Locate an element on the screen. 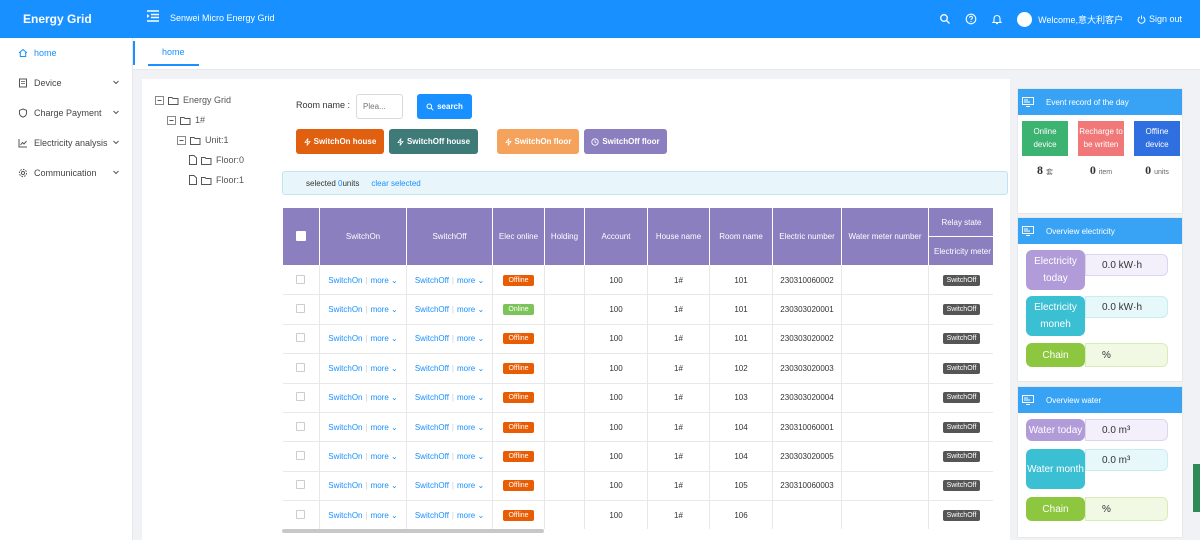 The height and width of the screenshot is (540, 1200). switch-on-floor-button: SwitchOn floor is located at coordinates (538, 141).